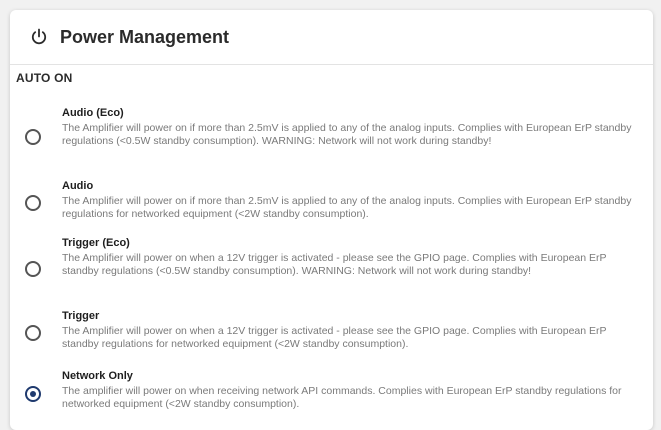 The width and height of the screenshot is (661, 430). Describe the element at coordinates (33, 333) in the screenshot. I see `radio-trigger` at that location.